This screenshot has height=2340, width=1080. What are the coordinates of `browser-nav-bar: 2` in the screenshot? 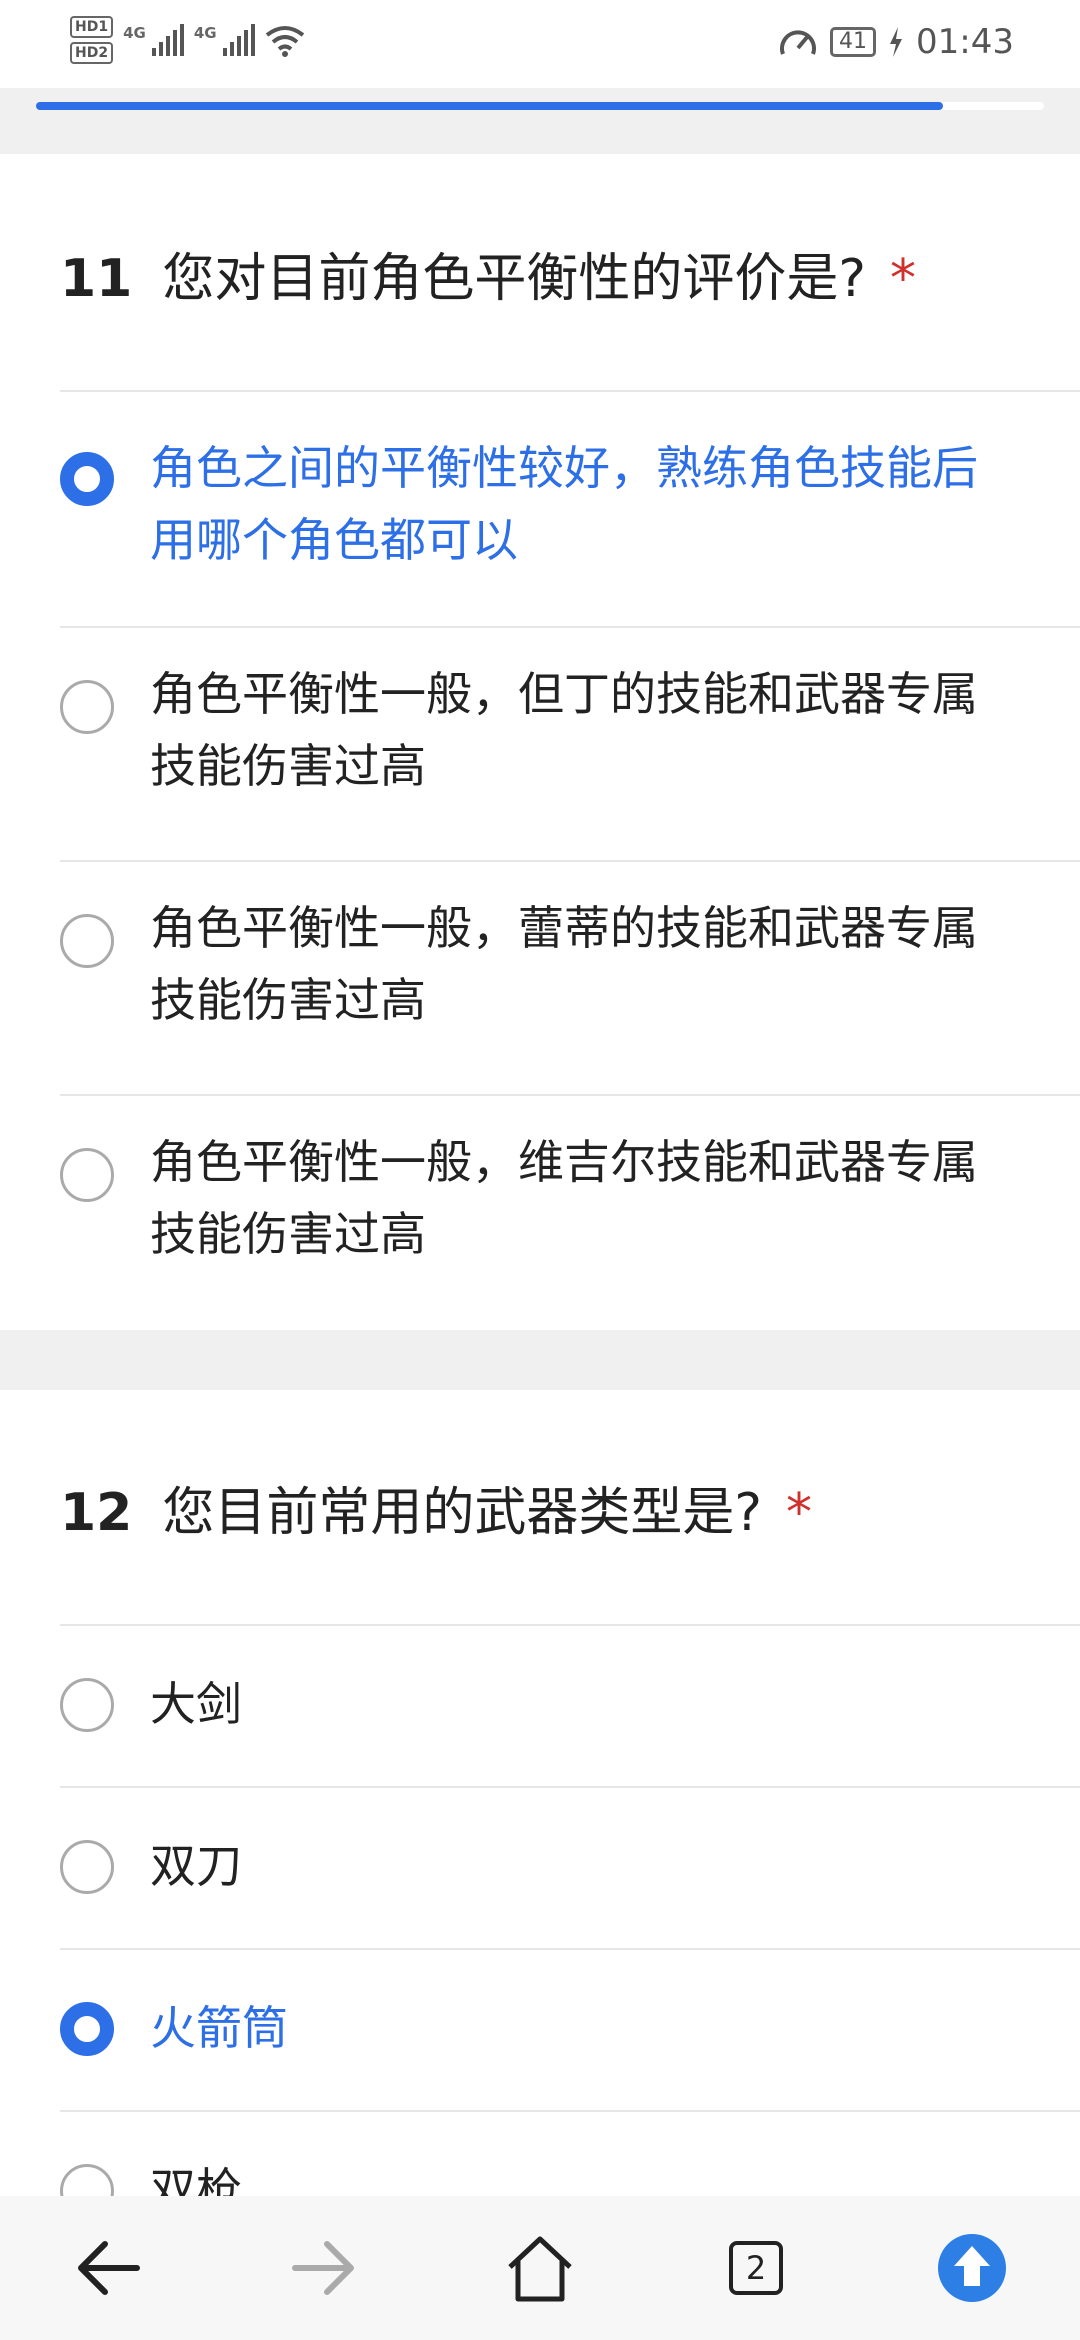 It's located at (540, 2268).